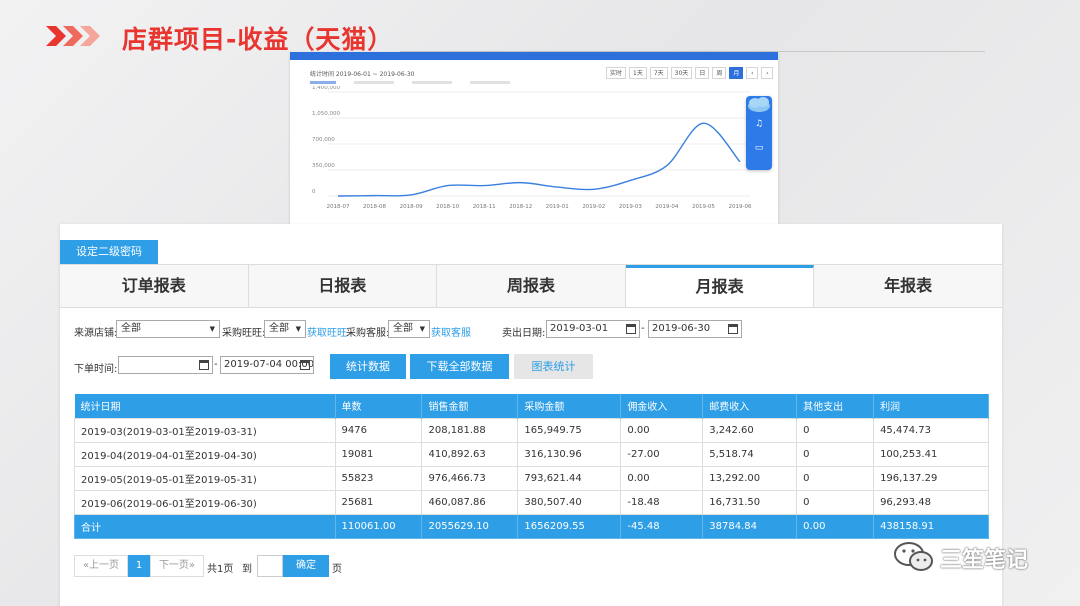 The width and height of the screenshot is (1080, 606). What do you see at coordinates (368, 366) in the screenshot?
I see `stats-button: 统计数据` at bounding box center [368, 366].